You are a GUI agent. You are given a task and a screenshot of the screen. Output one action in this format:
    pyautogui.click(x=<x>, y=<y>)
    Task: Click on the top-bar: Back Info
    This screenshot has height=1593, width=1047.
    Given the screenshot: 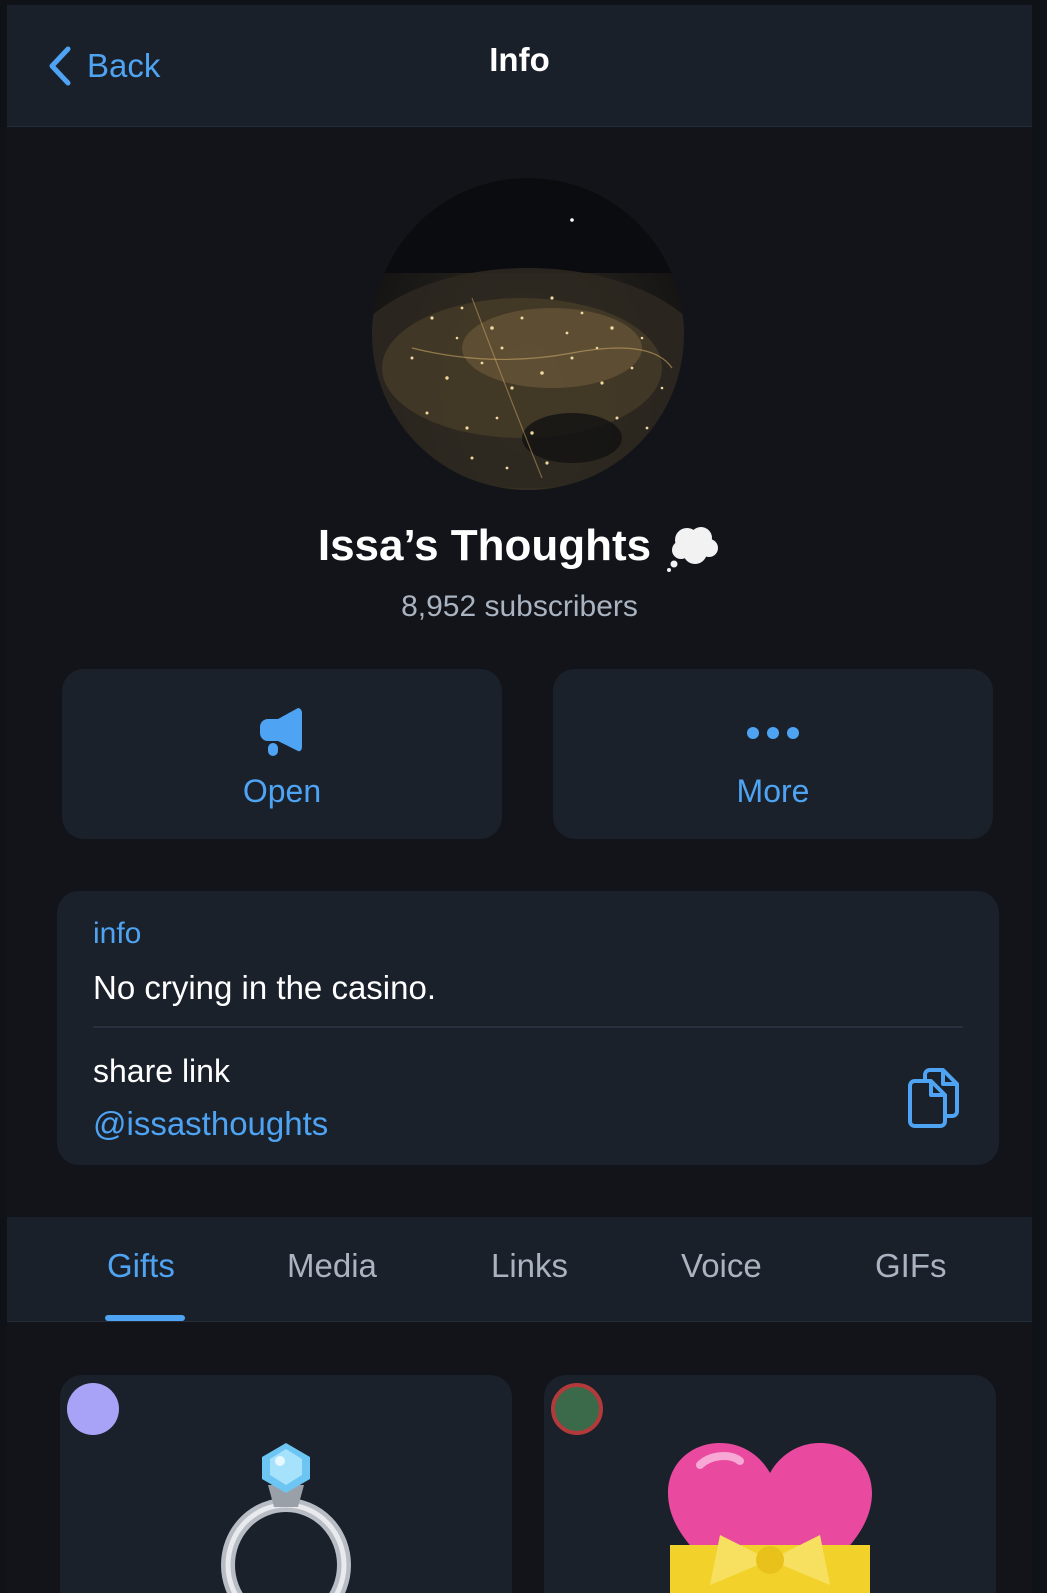 What is the action you would take?
    pyautogui.click(x=519, y=66)
    